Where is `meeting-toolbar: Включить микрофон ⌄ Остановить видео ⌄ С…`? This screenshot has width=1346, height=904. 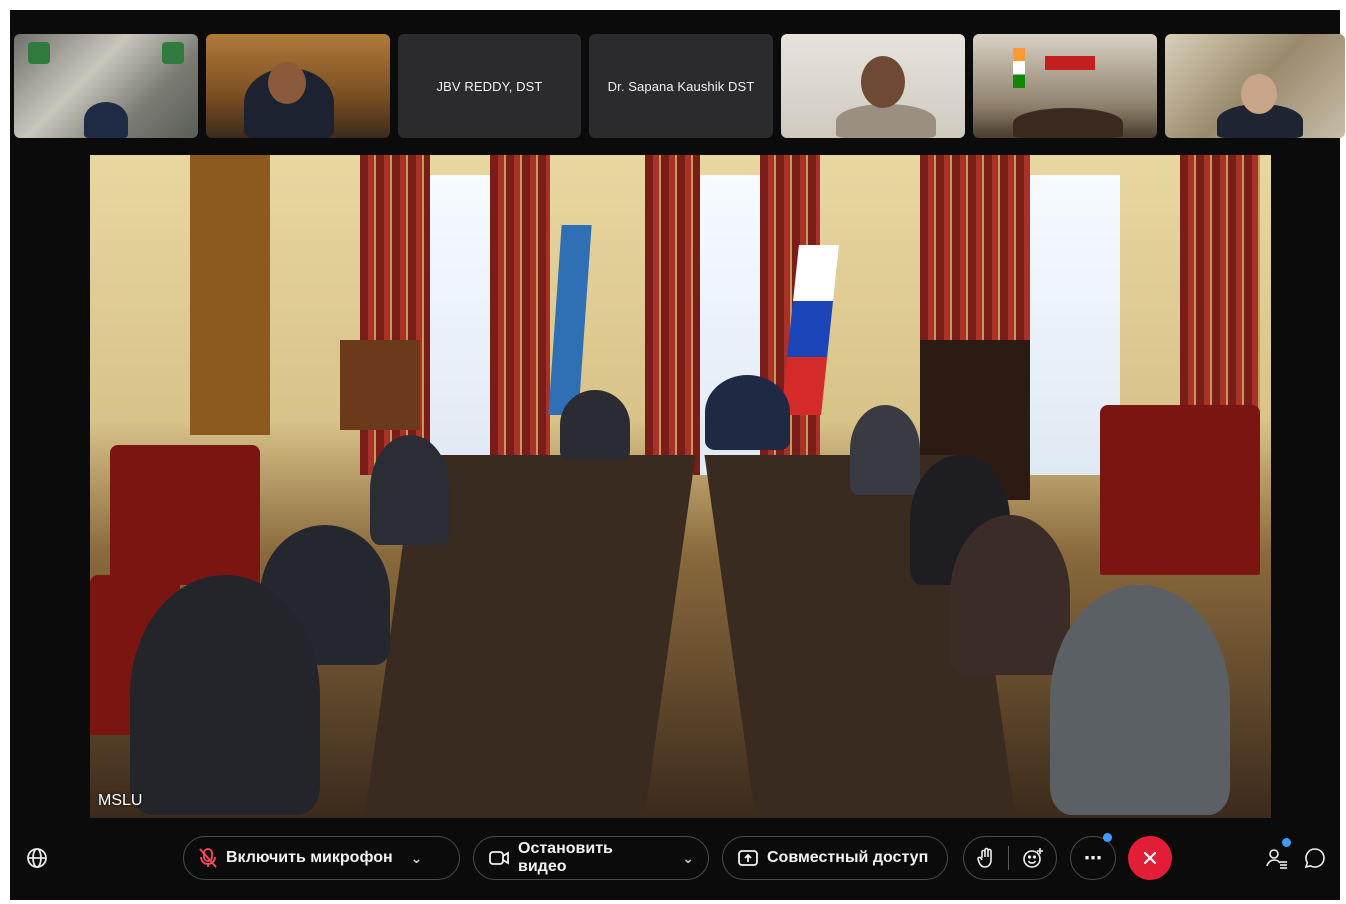
meeting-toolbar: Включить микрофон ⌄ Остановить видео ⌄ С… is located at coordinates (675, 864).